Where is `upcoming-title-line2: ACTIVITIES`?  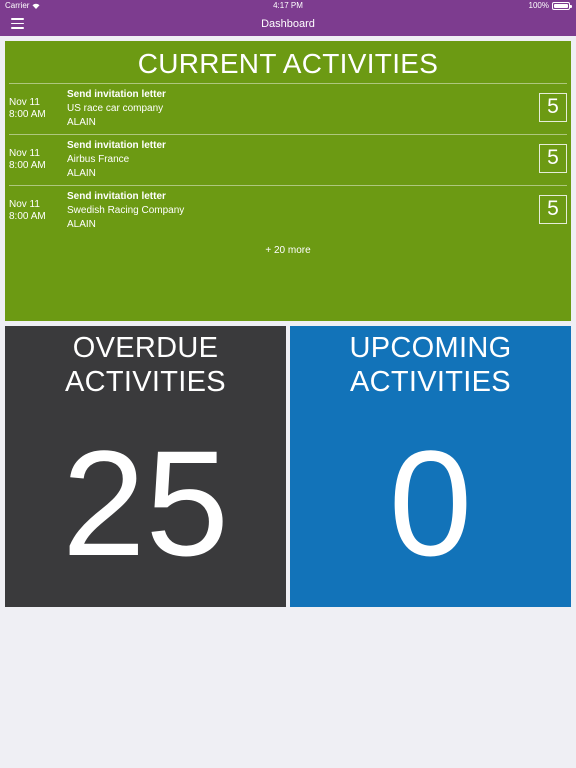 upcoming-title-line2: ACTIVITIES is located at coordinates (430, 382).